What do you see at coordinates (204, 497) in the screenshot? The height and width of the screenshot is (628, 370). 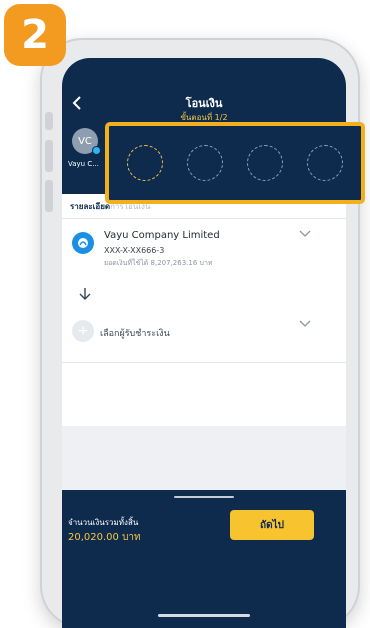 I see `sheet-handle` at bounding box center [204, 497].